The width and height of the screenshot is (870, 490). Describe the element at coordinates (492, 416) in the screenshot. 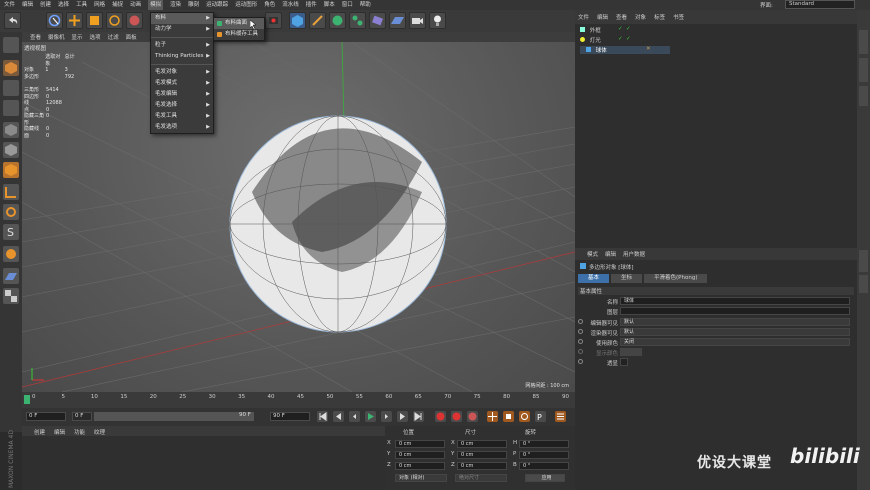

I see `key-position-button` at that location.